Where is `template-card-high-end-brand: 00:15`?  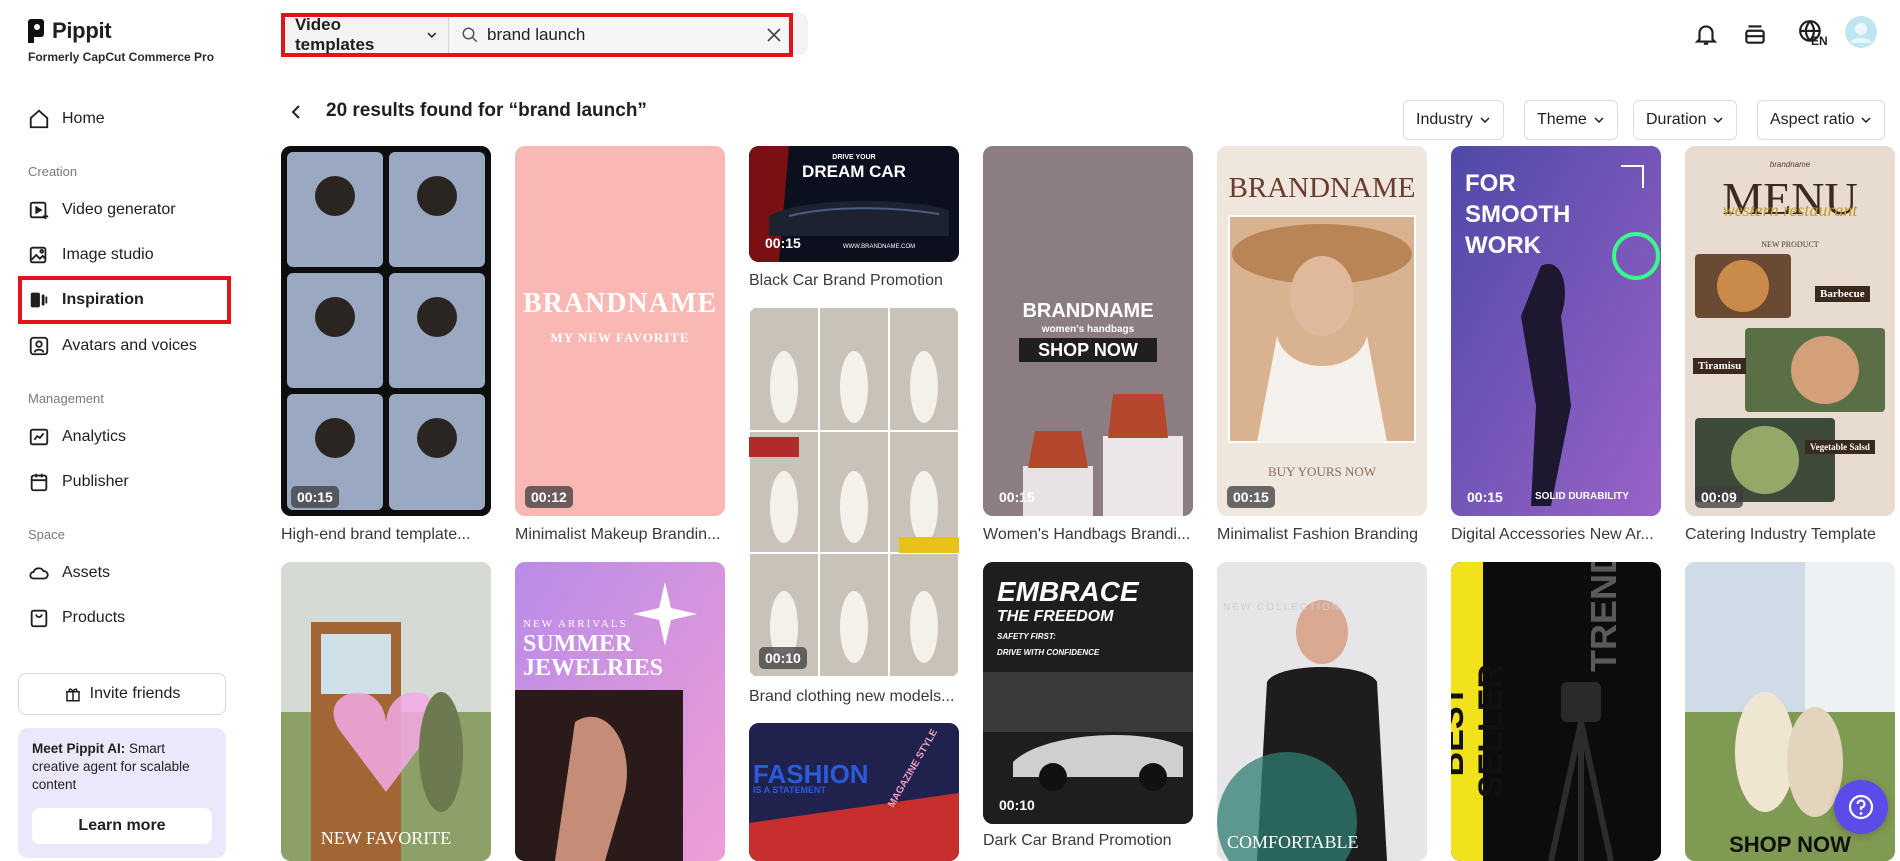 template-card-high-end-brand: 00:15 is located at coordinates (386, 331).